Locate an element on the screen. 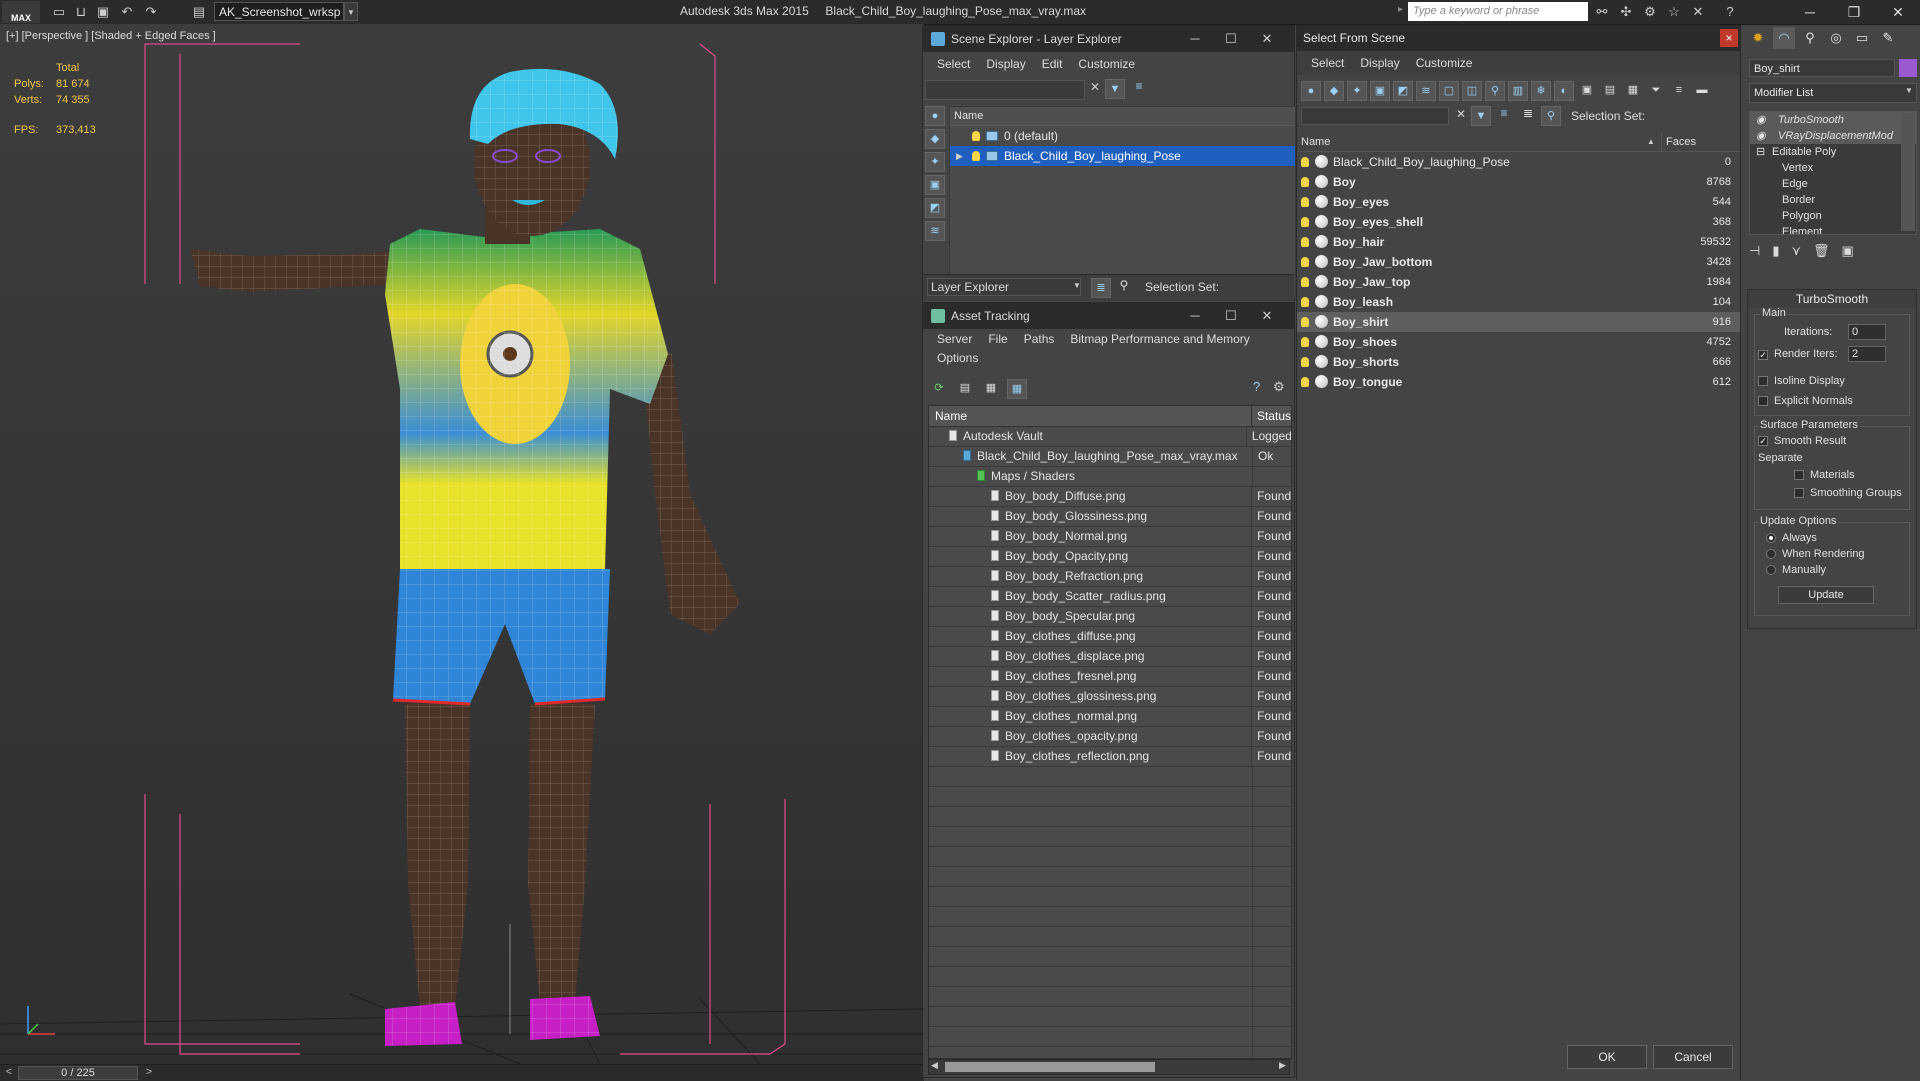 This screenshot has width=1920, height=1081. asset-row: Boy_body_Normal.png Found is located at coordinates (1110, 537).